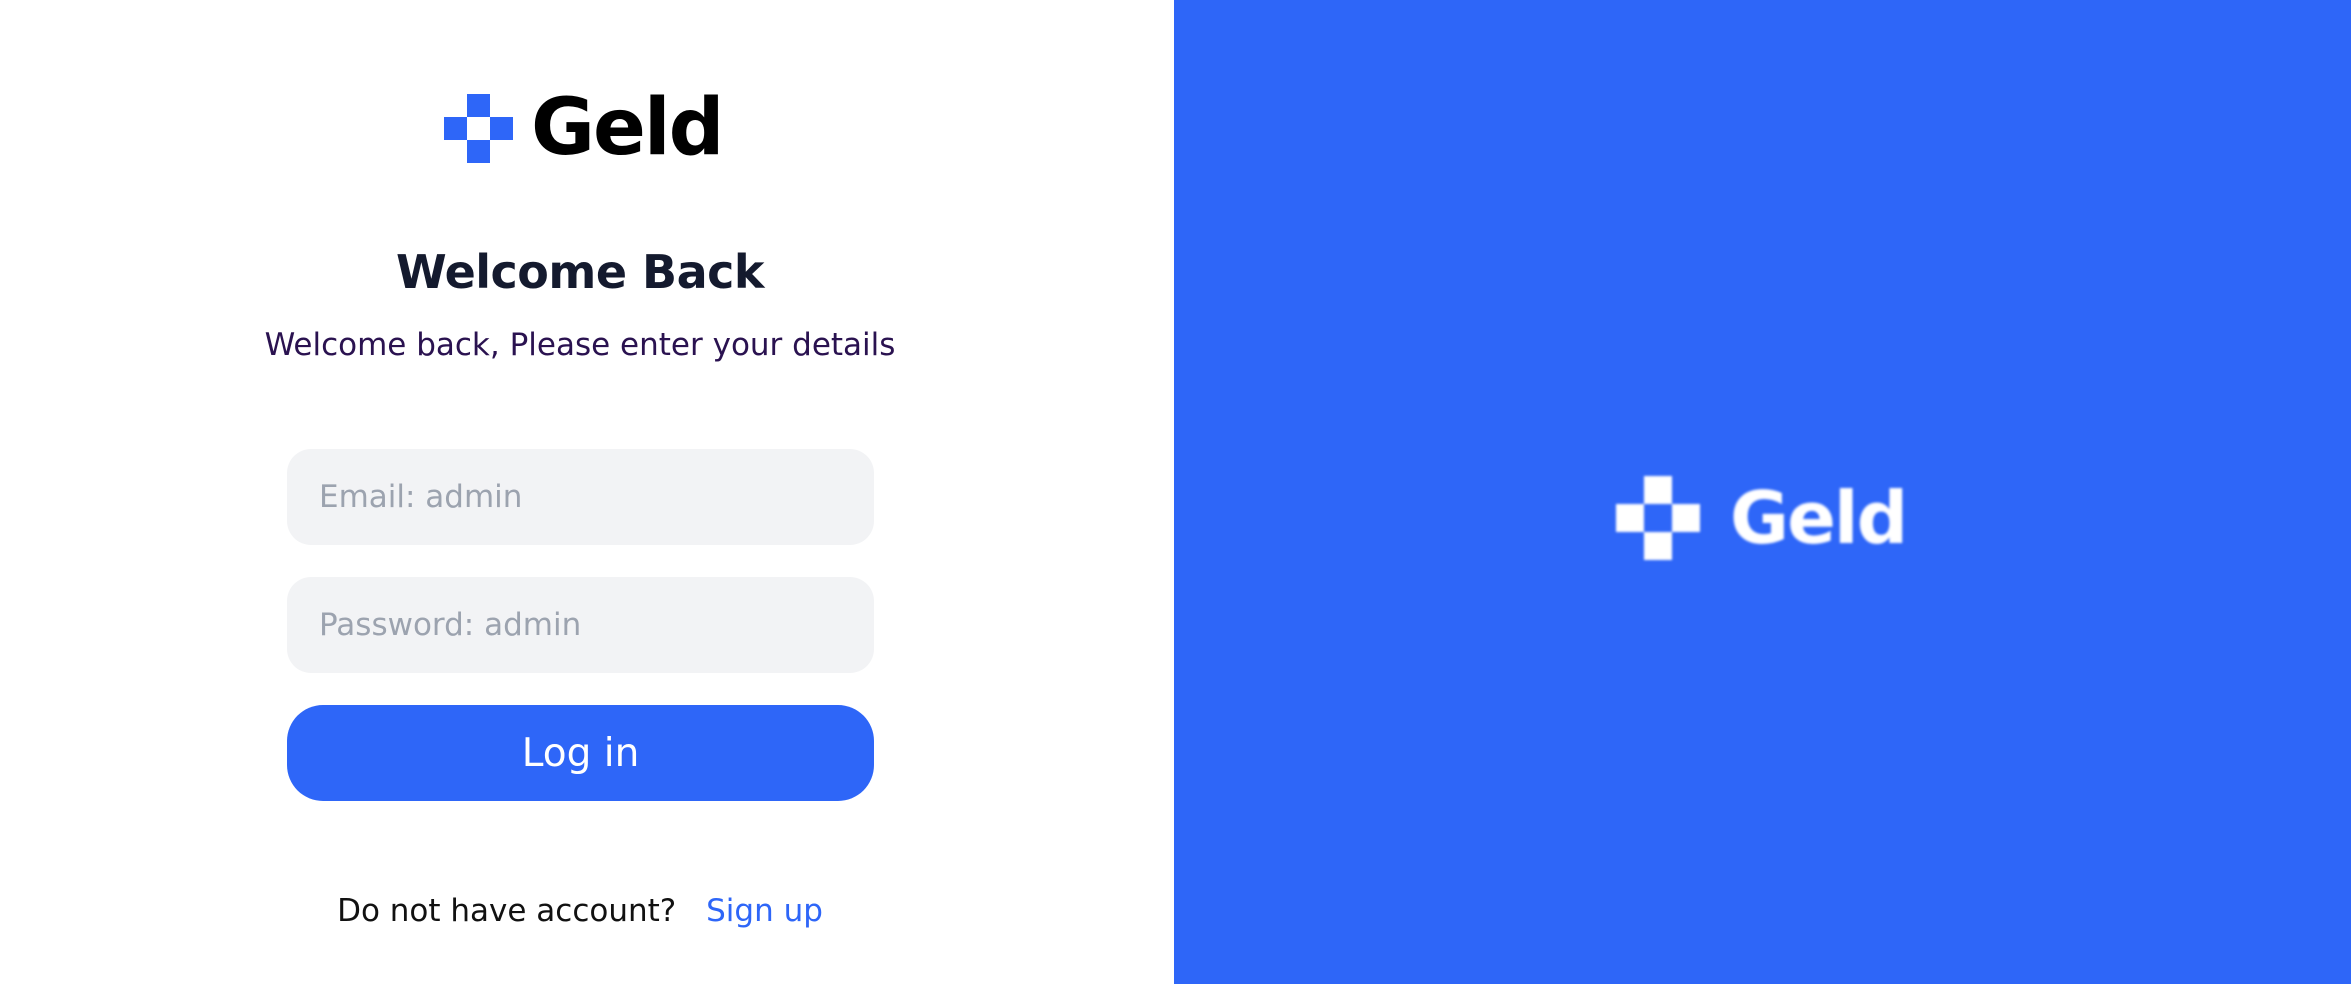  What do you see at coordinates (764, 911) in the screenshot?
I see `signup-link: Sign up` at bounding box center [764, 911].